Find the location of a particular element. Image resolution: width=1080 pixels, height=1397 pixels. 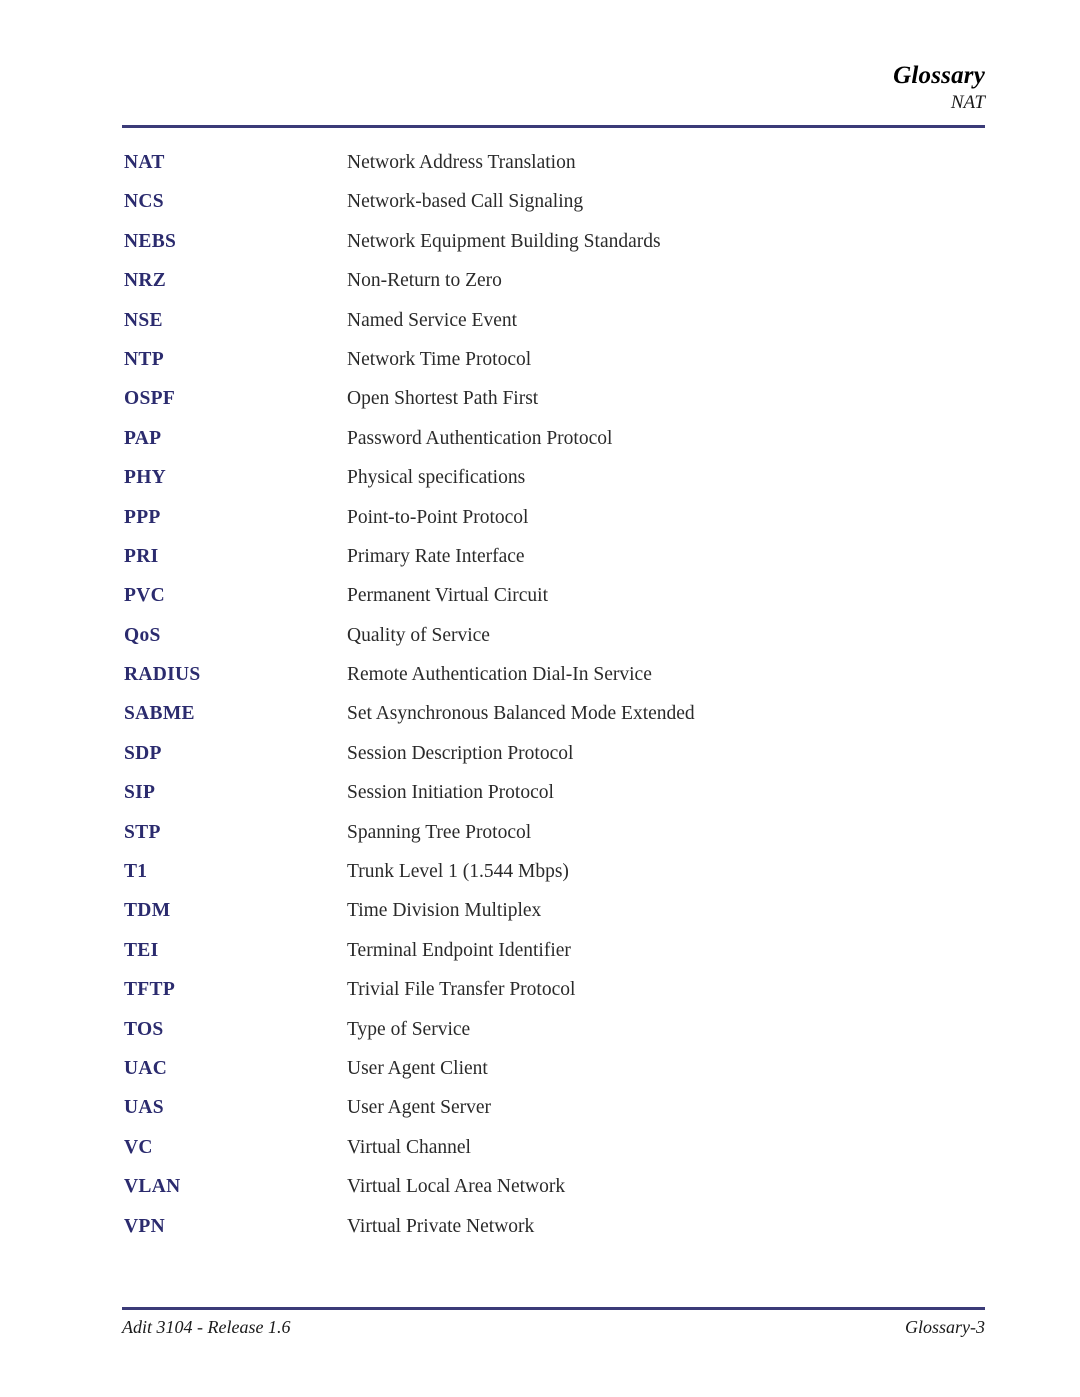

glossary-entry: SIP Session Initiation Protocol is located at coordinates (553, 800).